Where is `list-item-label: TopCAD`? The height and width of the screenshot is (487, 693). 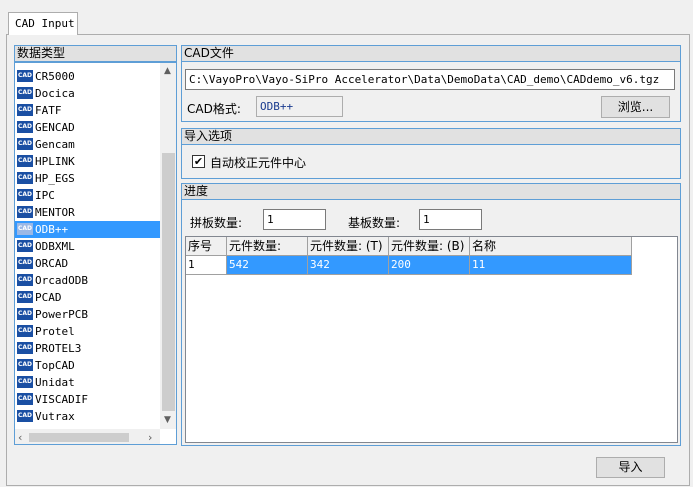
list-item-label: TopCAD is located at coordinates (55, 365).